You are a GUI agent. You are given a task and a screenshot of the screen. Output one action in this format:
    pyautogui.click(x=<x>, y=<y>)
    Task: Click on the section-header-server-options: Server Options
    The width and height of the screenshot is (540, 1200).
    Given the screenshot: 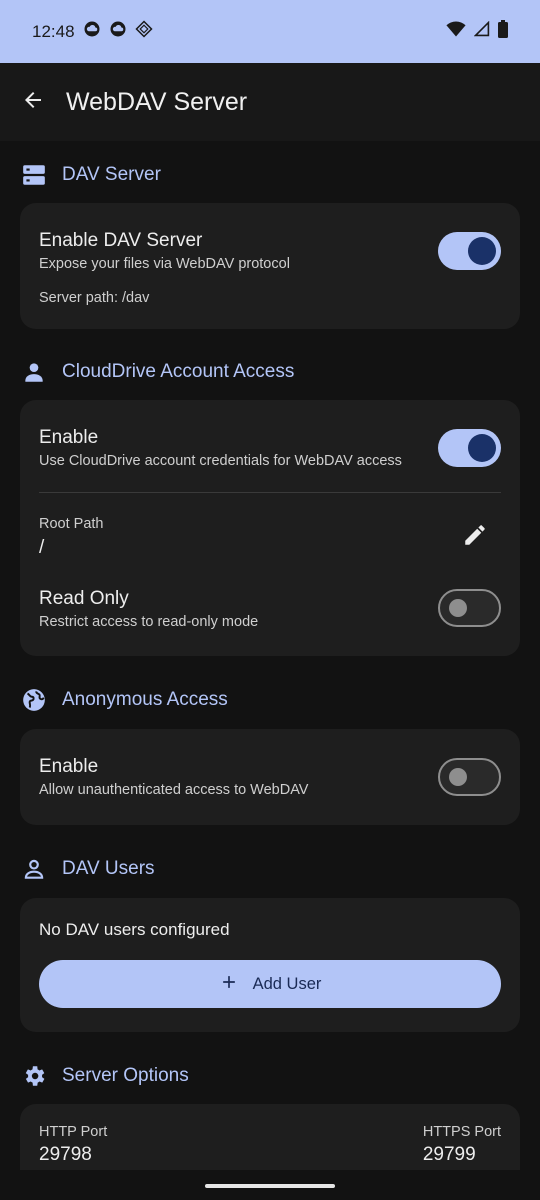 What is the action you would take?
    pyautogui.click(x=104, y=1076)
    